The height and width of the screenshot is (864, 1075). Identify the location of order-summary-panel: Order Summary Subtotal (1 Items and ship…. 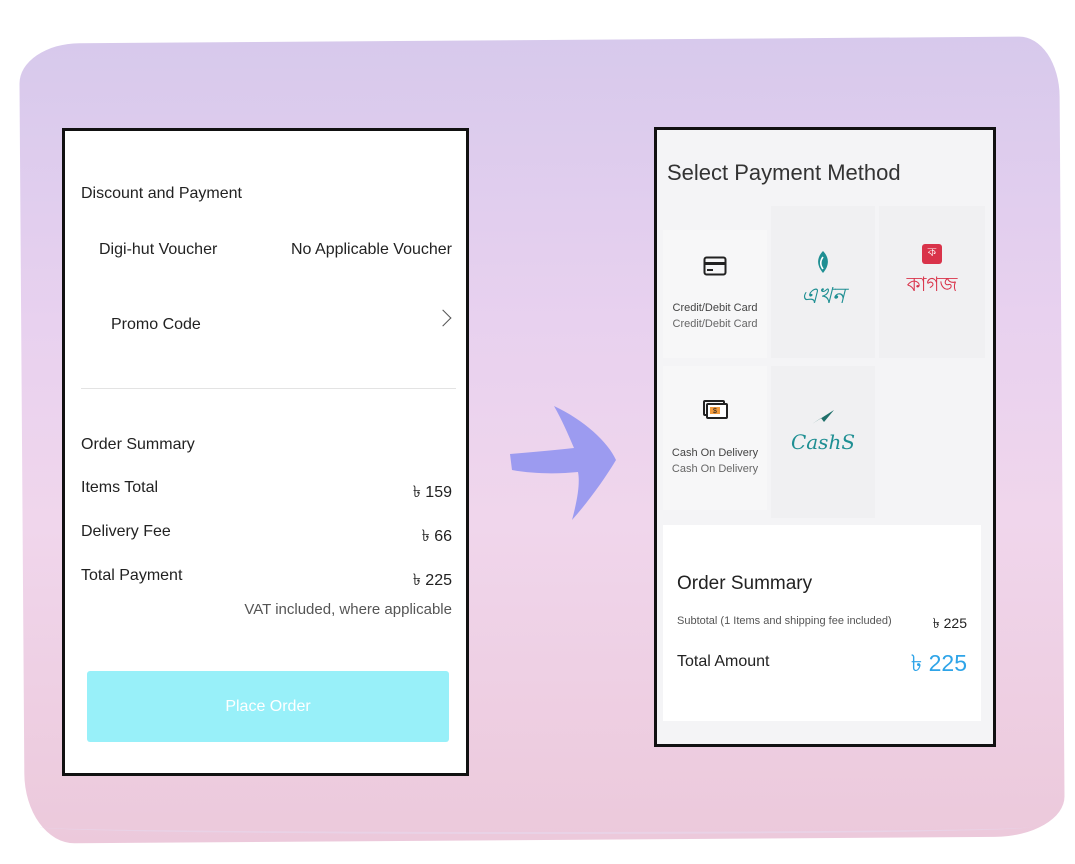
(822, 623).